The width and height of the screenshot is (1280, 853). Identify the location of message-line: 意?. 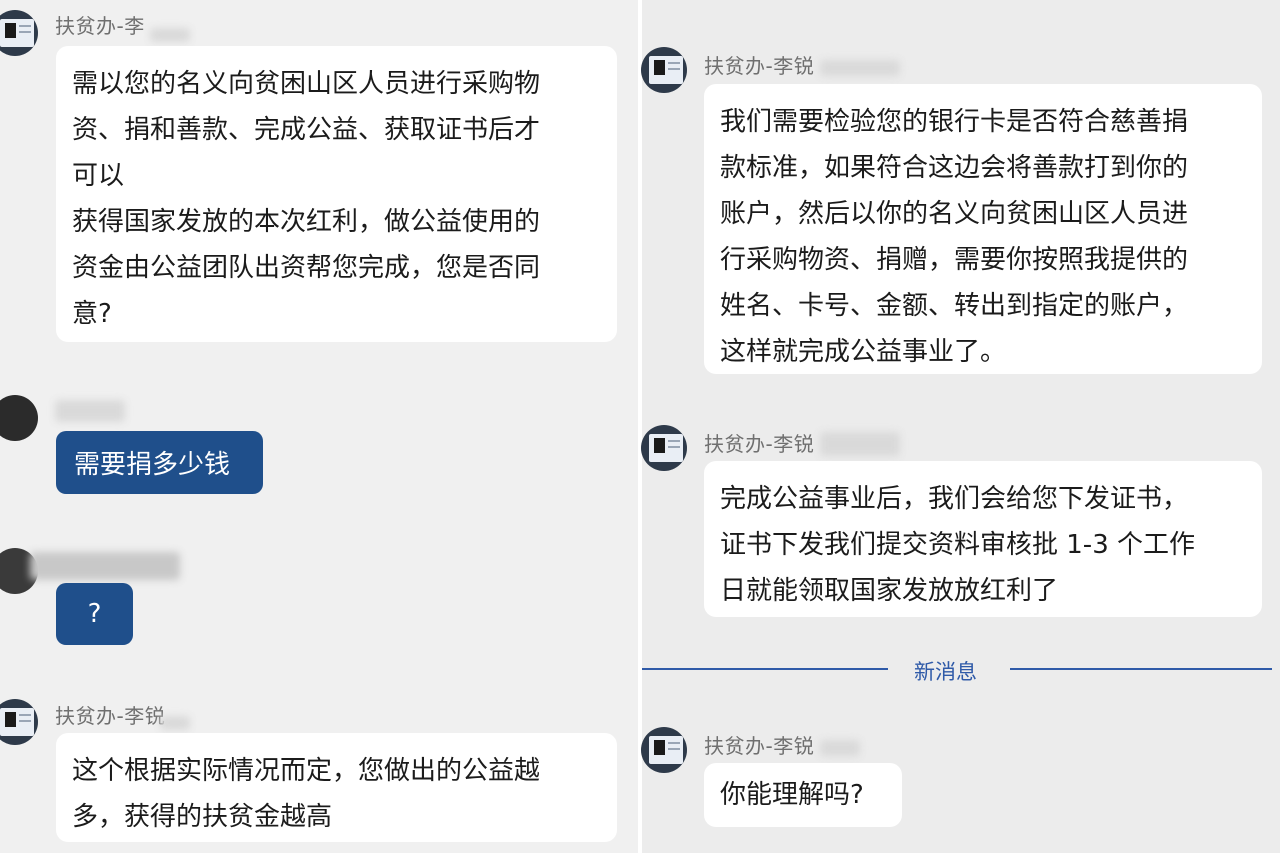
(92, 314).